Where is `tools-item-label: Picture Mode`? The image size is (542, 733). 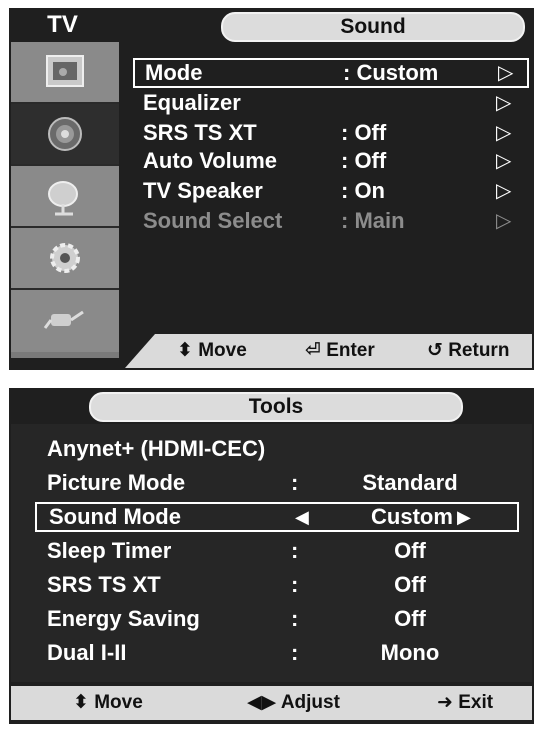 tools-item-label: Picture Mode is located at coordinates (116, 482).